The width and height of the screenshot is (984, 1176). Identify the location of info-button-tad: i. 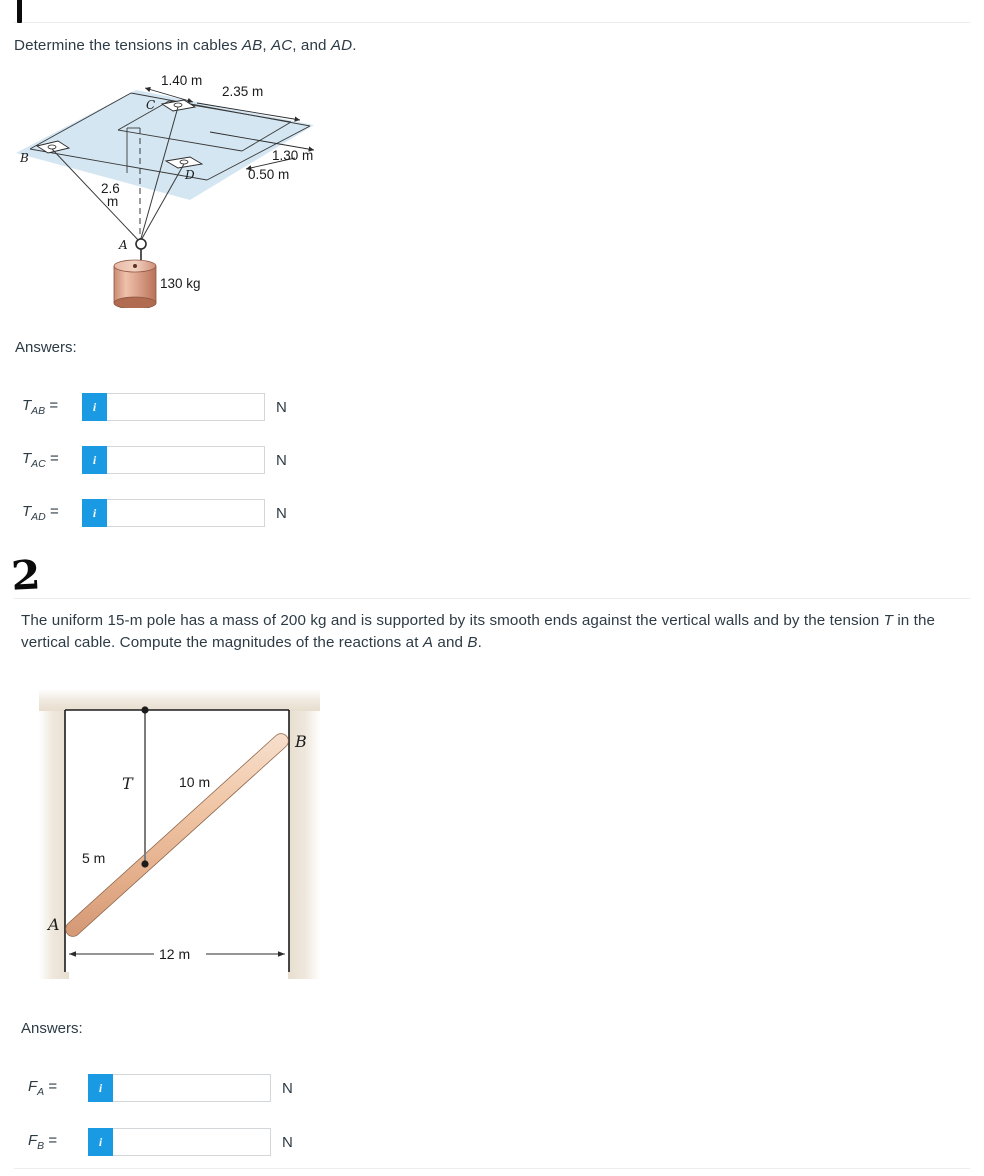
(94, 513).